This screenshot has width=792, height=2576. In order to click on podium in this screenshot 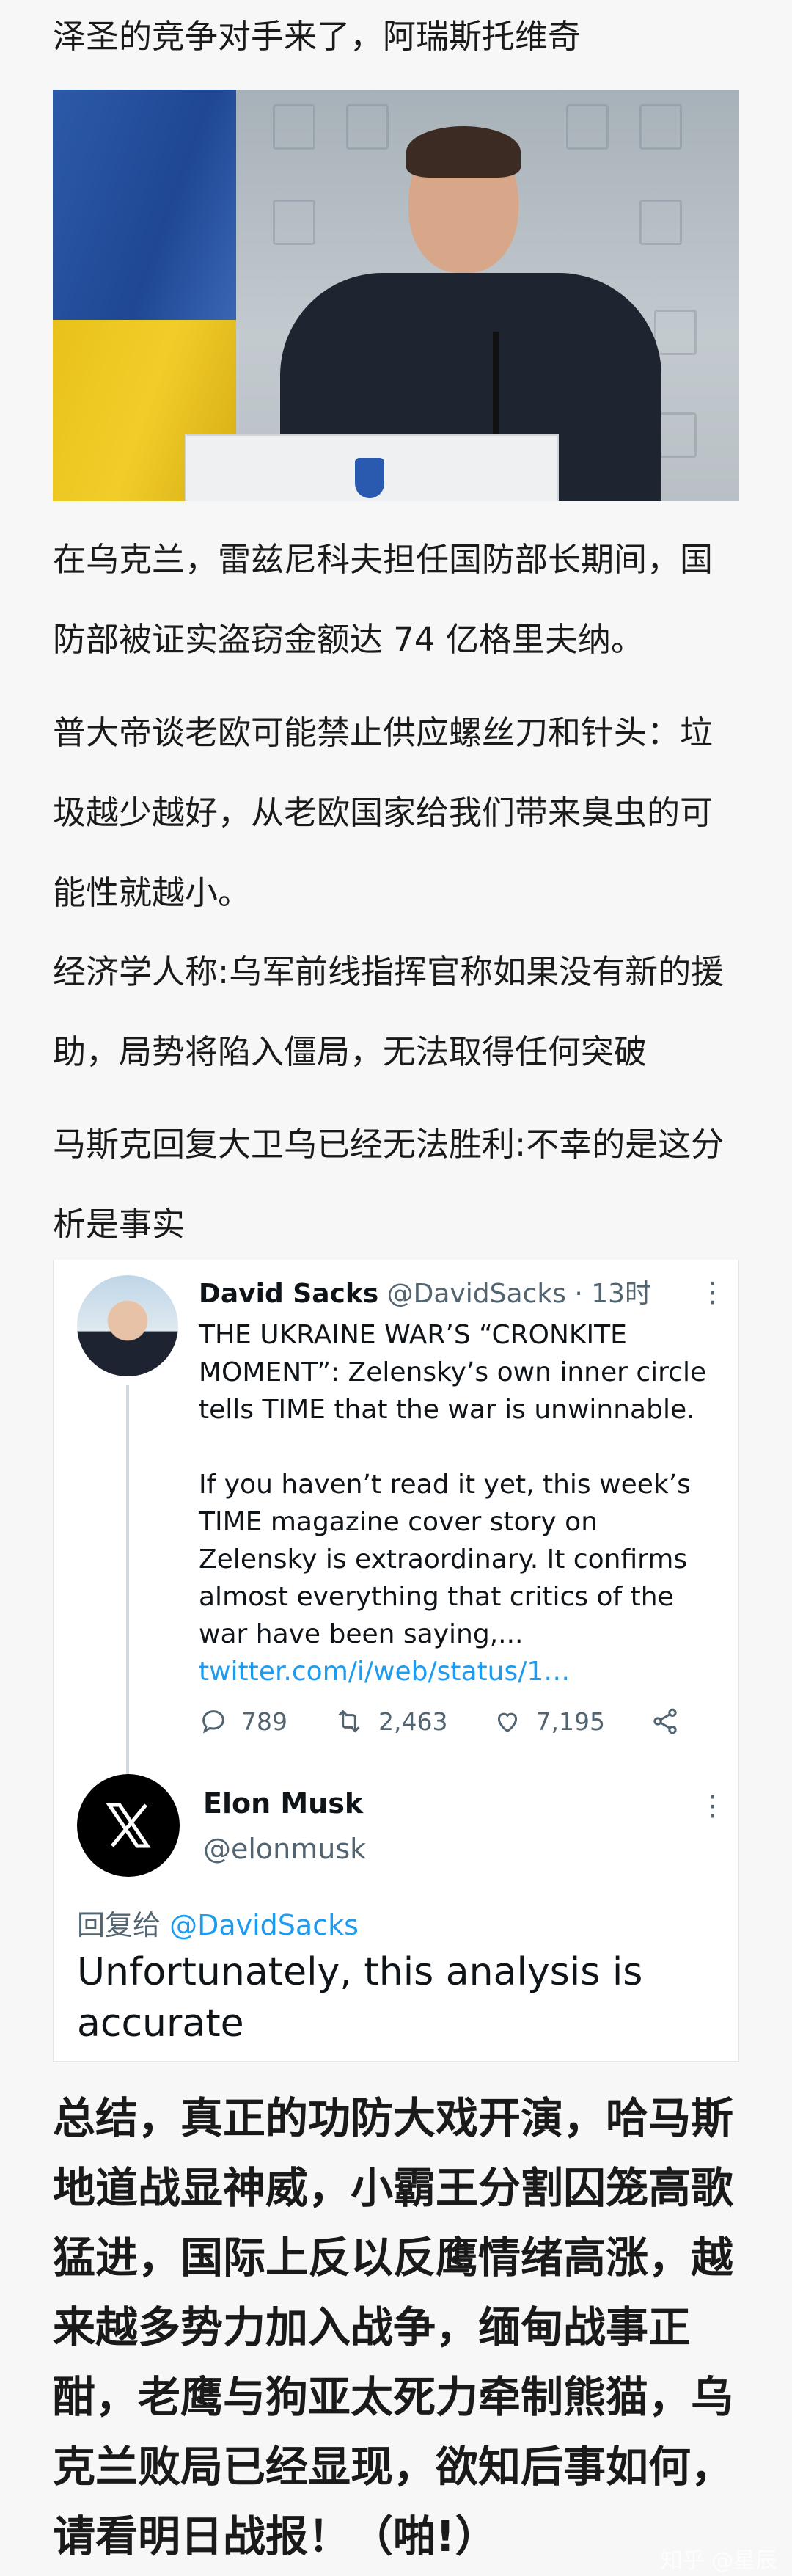, I will do `click(372, 467)`.